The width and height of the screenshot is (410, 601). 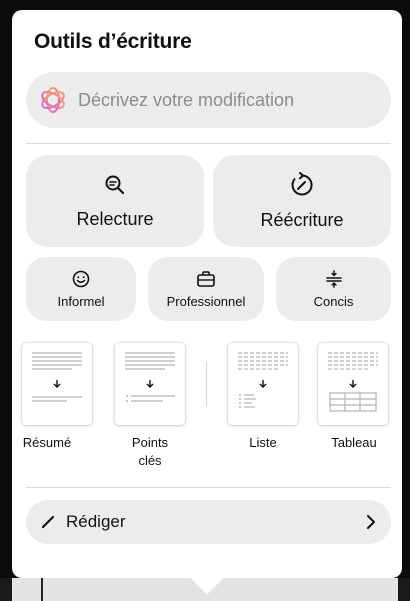 I want to click on describe-change-input: Décrivez votre modification, so click(x=208, y=100).